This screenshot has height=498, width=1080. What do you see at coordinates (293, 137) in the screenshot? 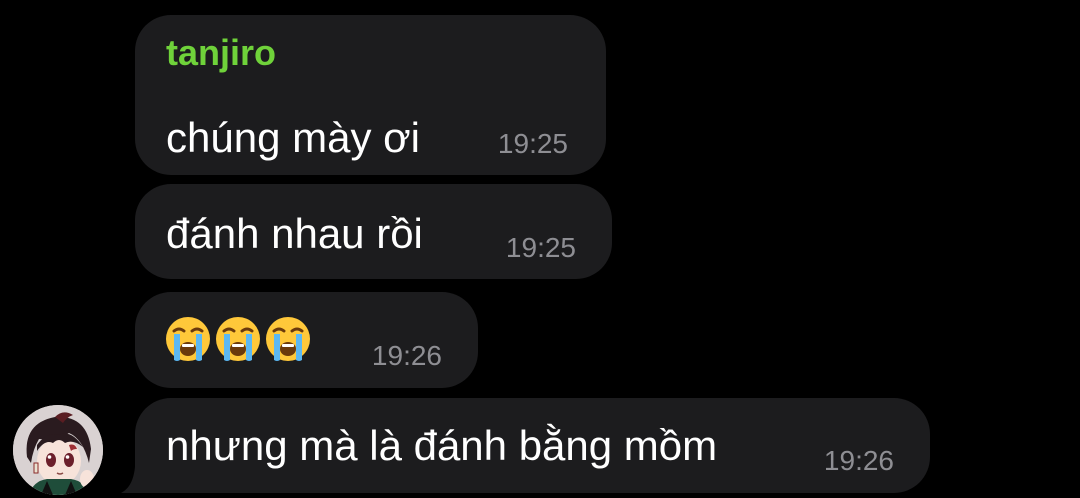
I see `message-text: chúng mày ơi` at bounding box center [293, 137].